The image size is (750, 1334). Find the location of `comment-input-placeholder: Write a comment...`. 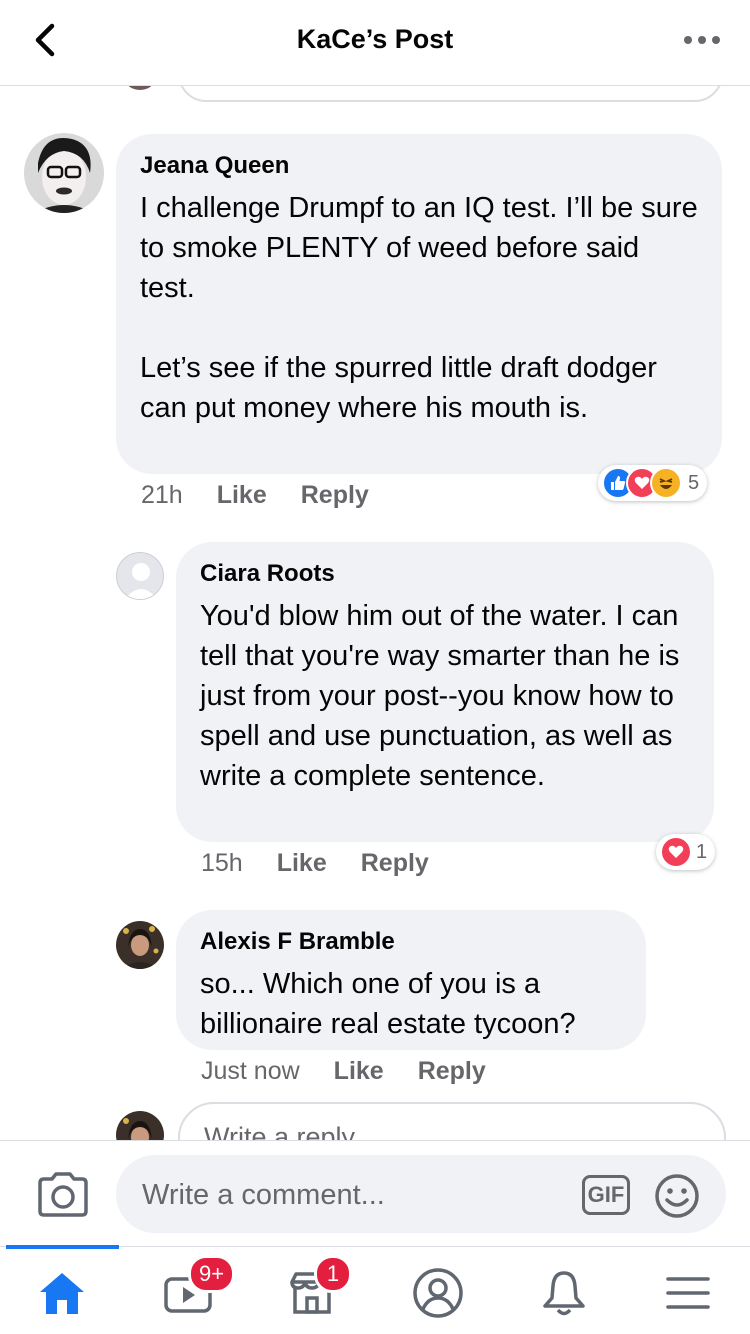

comment-input-placeholder: Write a comment... is located at coordinates (263, 1195).